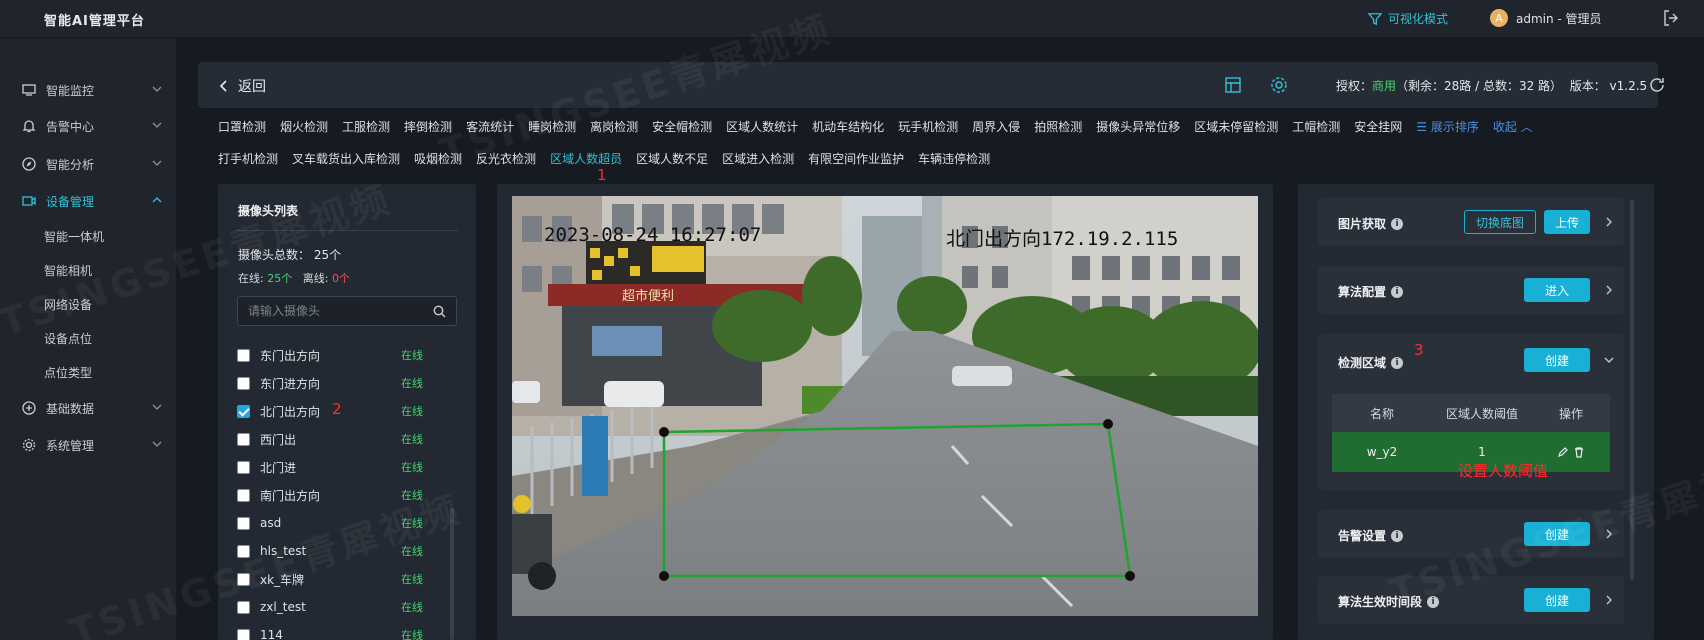 This screenshot has height=640, width=1704. What do you see at coordinates (242, 86) in the screenshot?
I see `back-button: 返回` at bounding box center [242, 86].